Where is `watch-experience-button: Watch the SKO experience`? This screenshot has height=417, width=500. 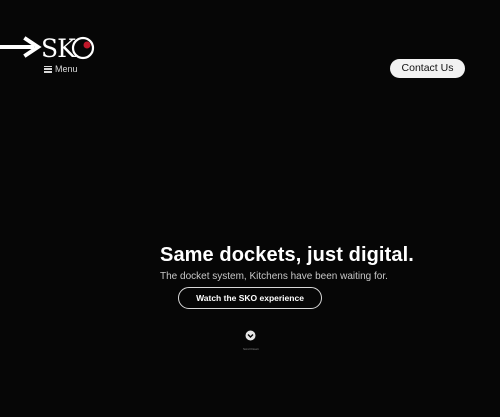
watch-experience-button: Watch the SKO experience is located at coordinates (250, 298).